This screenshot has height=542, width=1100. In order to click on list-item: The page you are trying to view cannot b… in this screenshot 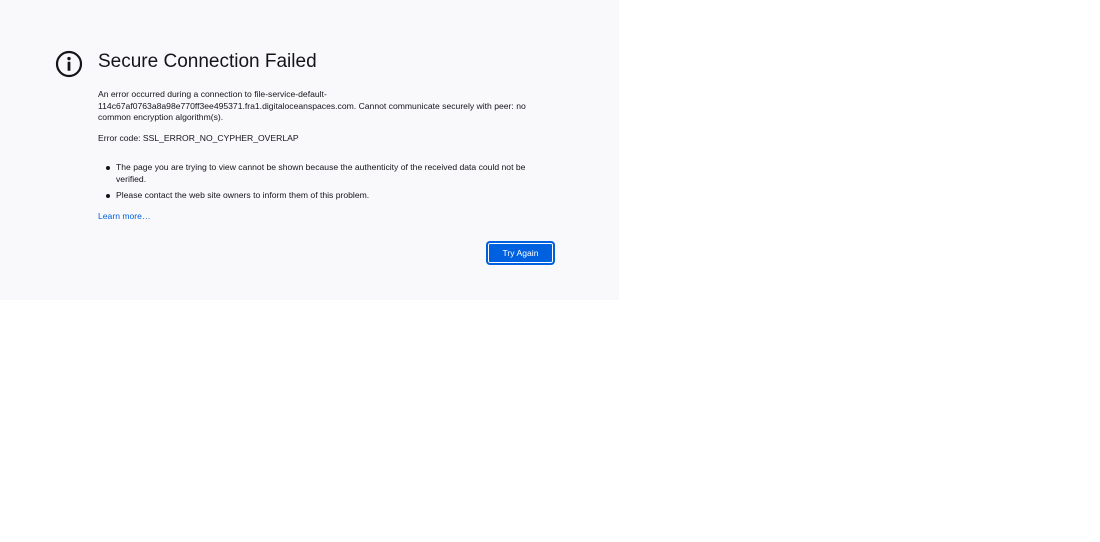, I will do `click(327, 173)`.